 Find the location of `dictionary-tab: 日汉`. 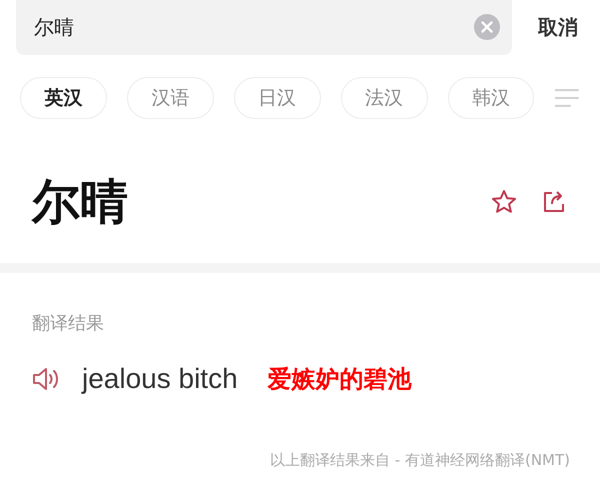

dictionary-tab: 日汉 is located at coordinates (277, 98).